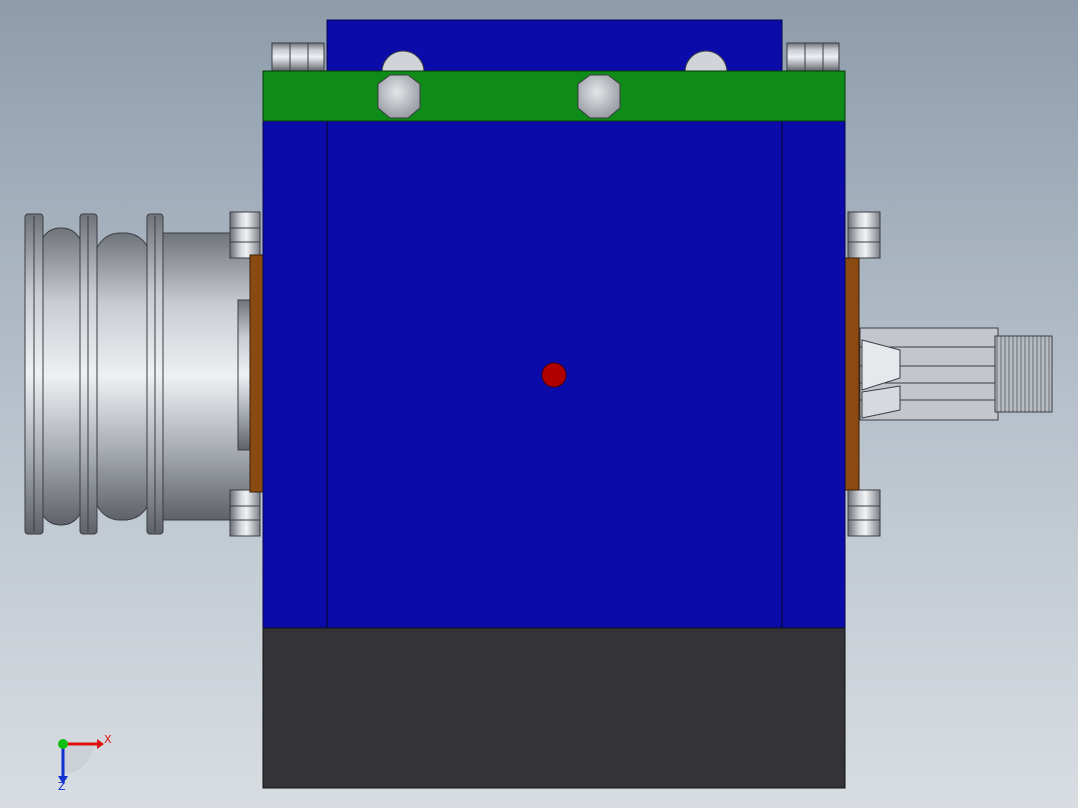  Describe the element at coordinates (554, 708) in the screenshot. I see `base-block` at that location.